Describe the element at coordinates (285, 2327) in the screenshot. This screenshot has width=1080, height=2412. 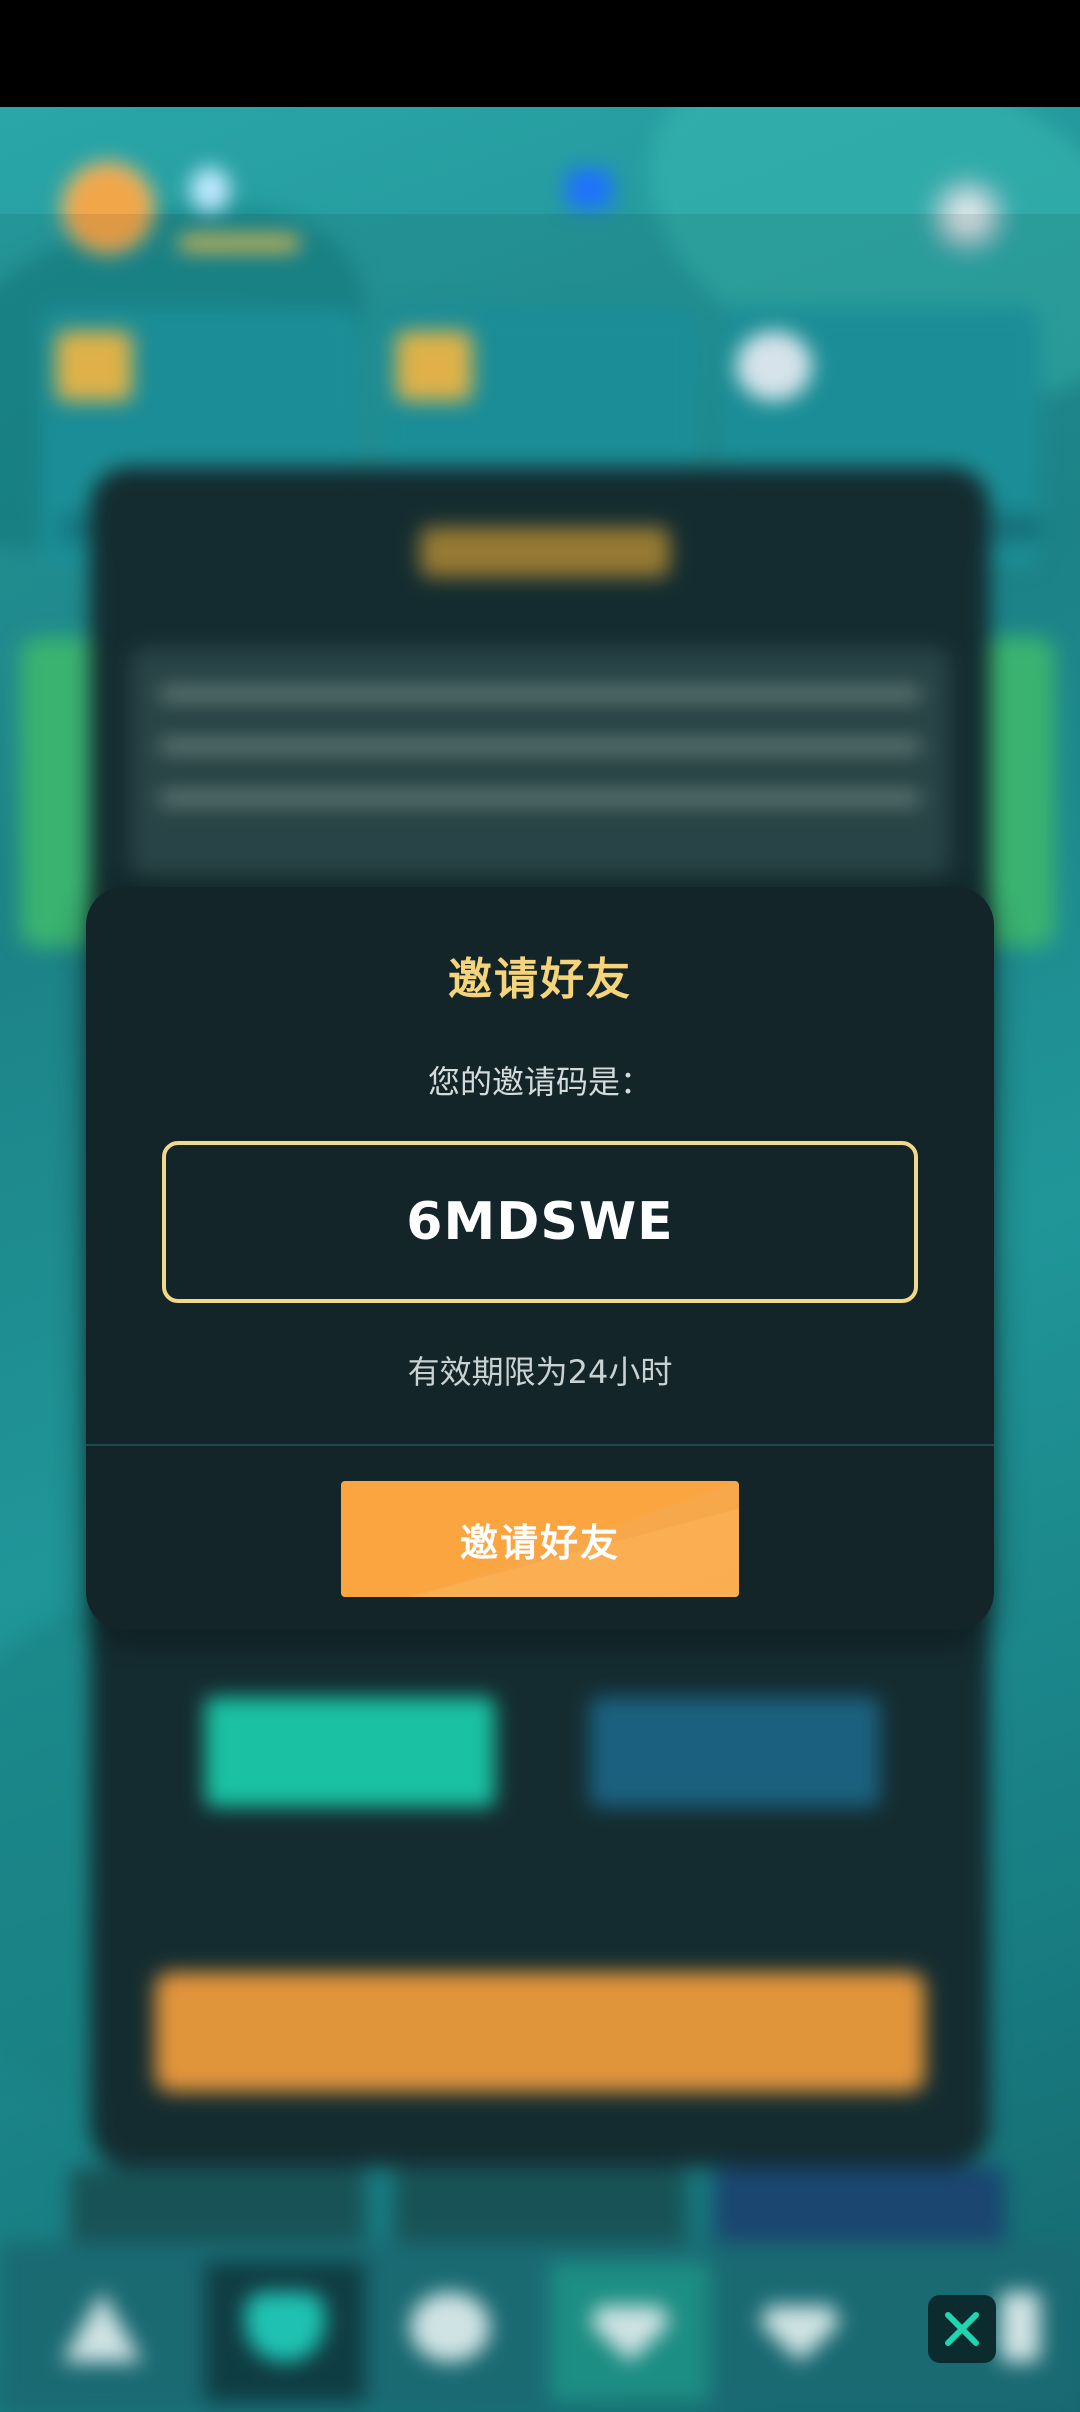
I see `shield-icon` at that location.